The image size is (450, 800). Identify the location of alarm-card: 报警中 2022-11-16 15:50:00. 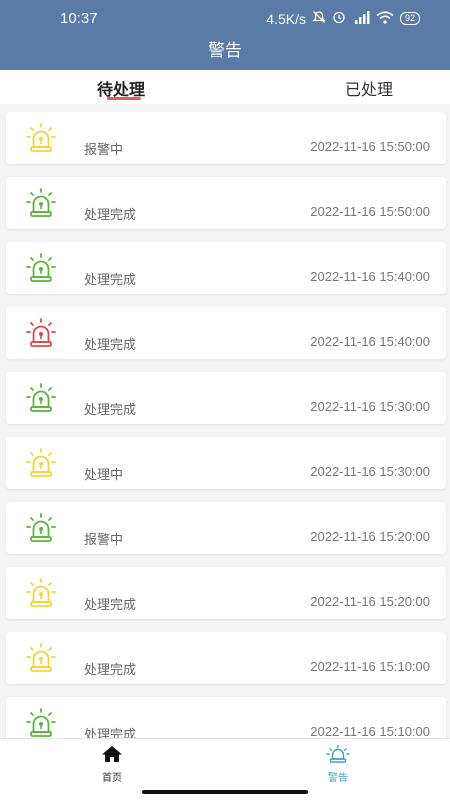
(226, 138).